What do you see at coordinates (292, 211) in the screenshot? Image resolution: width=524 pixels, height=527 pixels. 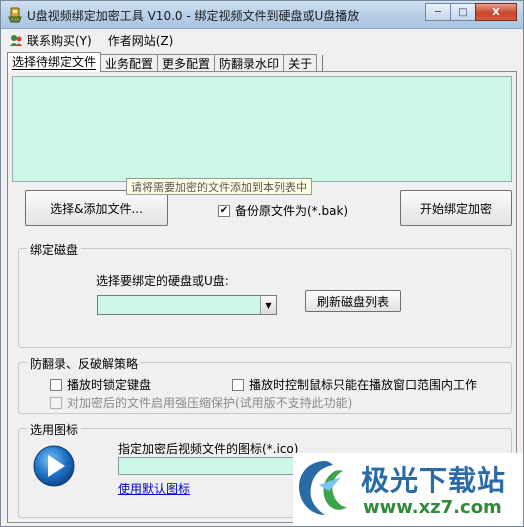 I see `backup-label: 备份原文件为(*.bak)` at bounding box center [292, 211].